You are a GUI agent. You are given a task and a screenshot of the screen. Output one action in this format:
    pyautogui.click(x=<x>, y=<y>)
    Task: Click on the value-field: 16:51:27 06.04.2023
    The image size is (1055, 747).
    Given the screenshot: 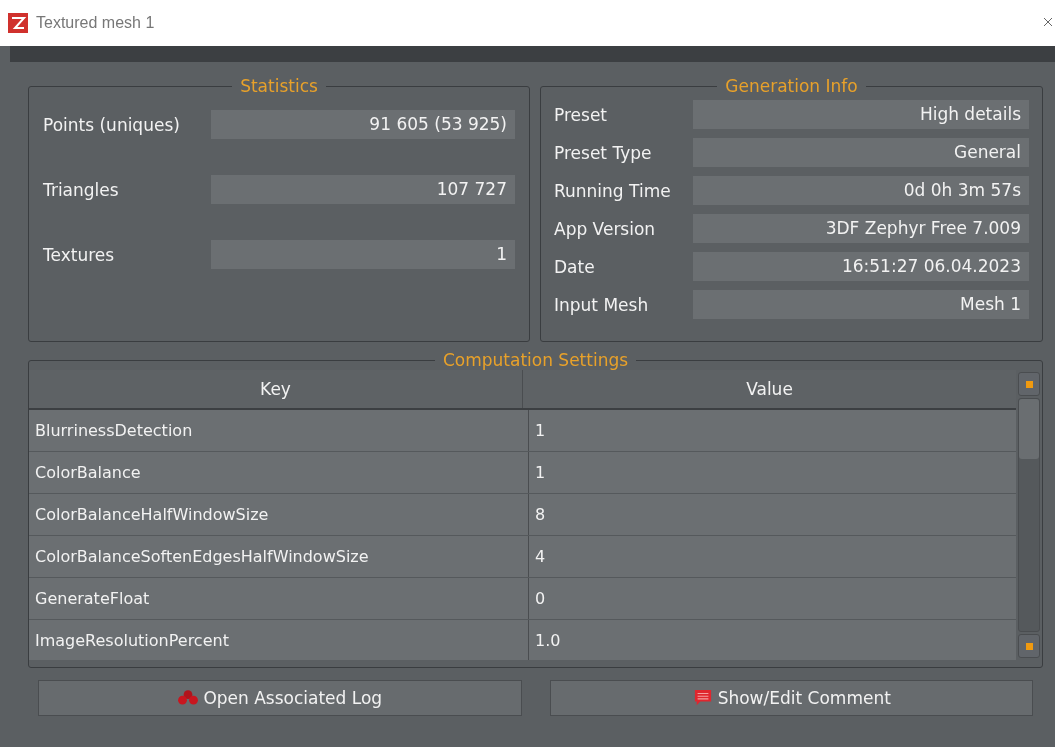 What is the action you would take?
    pyautogui.click(x=861, y=266)
    